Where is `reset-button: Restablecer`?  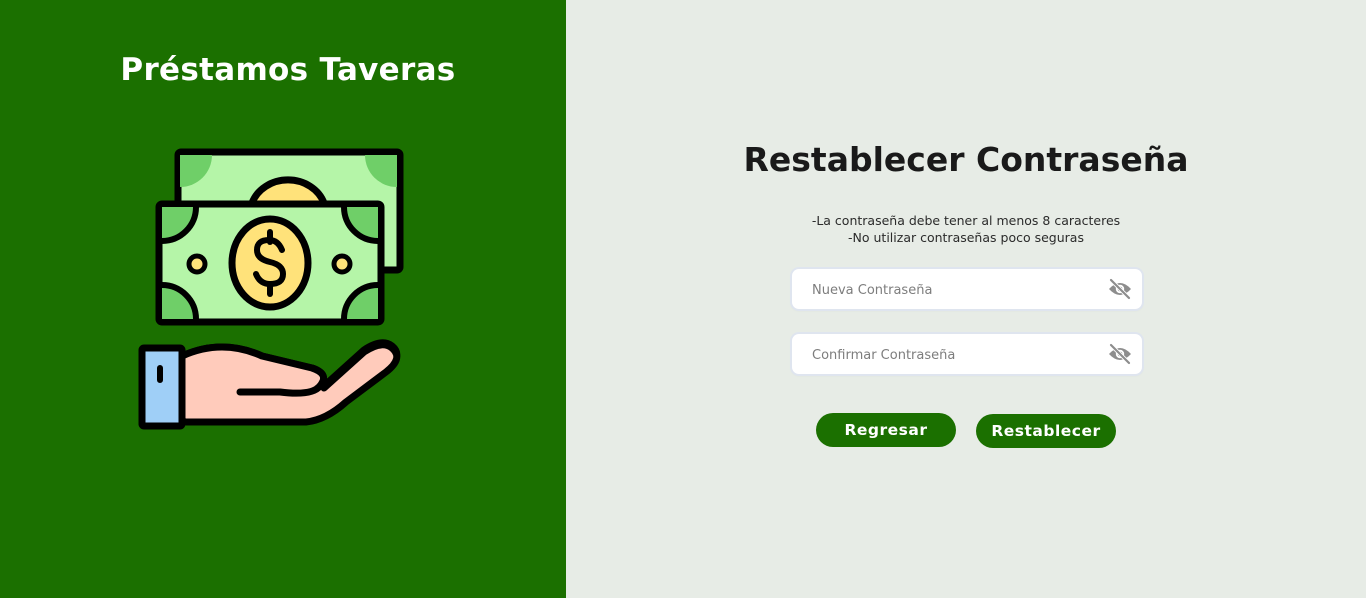
reset-button: Restablecer is located at coordinates (1046, 431).